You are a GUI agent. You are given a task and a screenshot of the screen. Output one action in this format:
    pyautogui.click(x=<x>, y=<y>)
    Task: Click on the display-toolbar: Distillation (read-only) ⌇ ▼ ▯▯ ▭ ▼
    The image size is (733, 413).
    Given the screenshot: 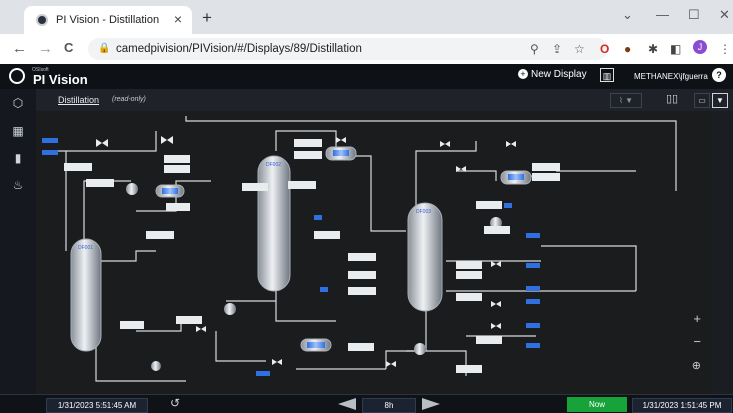 What is the action you would take?
    pyautogui.click(x=384, y=100)
    